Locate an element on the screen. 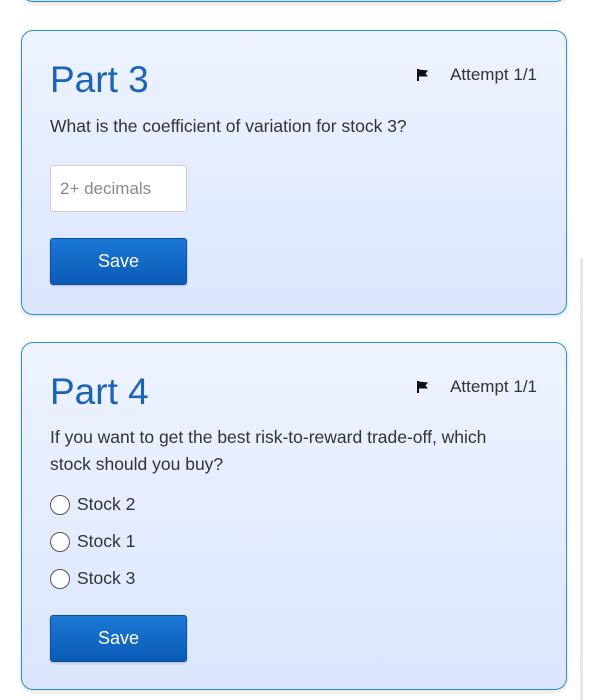 This screenshot has width=589, height=700. part-3-save-button: Save is located at coordinates (118, 261).